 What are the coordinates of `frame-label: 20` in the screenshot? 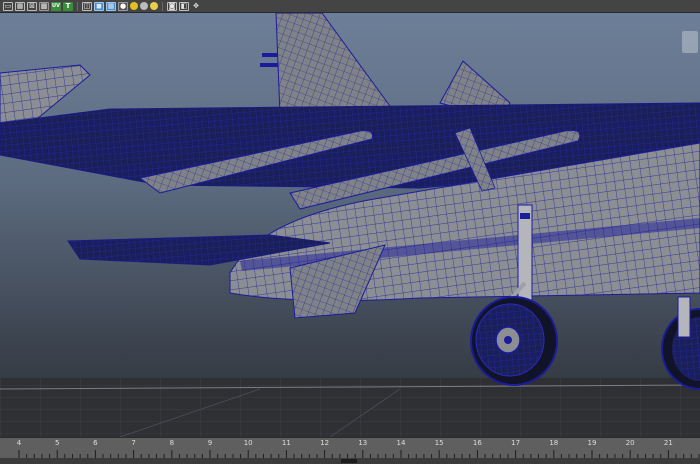 It's located at (630, 443).